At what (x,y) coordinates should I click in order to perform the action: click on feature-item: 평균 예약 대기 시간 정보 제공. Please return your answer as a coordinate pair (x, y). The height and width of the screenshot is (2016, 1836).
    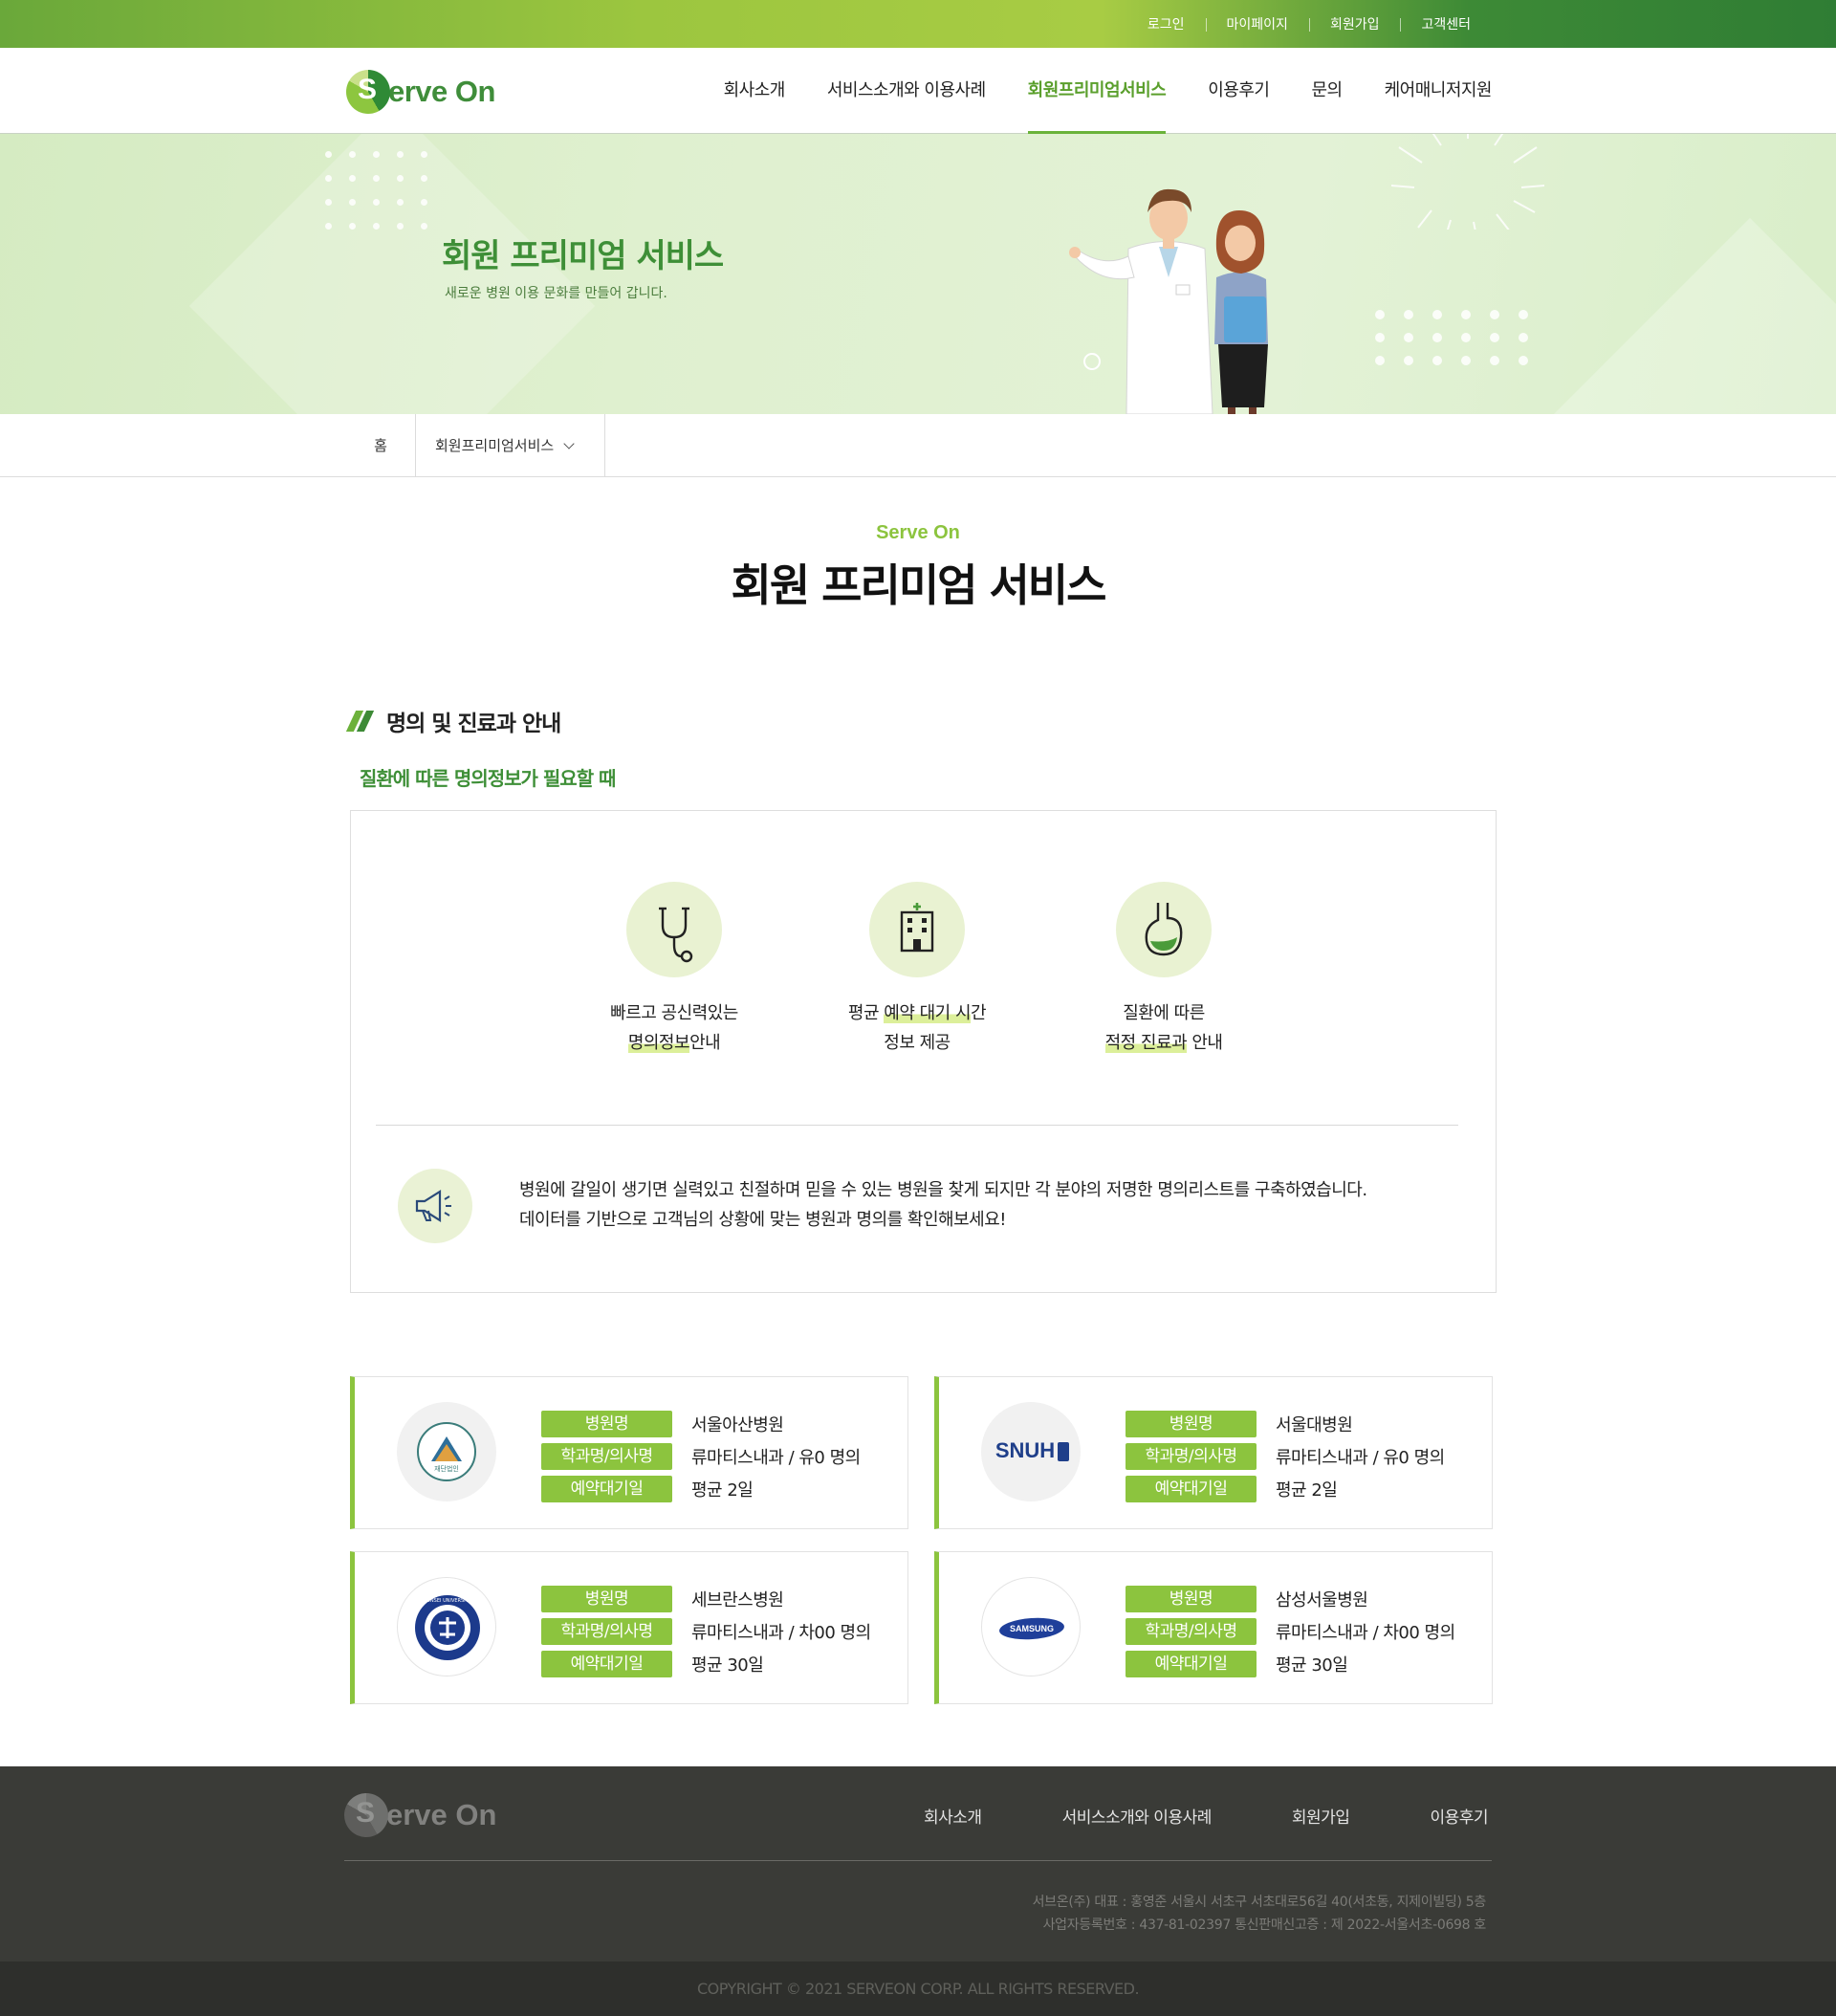
    Looking at the image, I should click on (917, 970).